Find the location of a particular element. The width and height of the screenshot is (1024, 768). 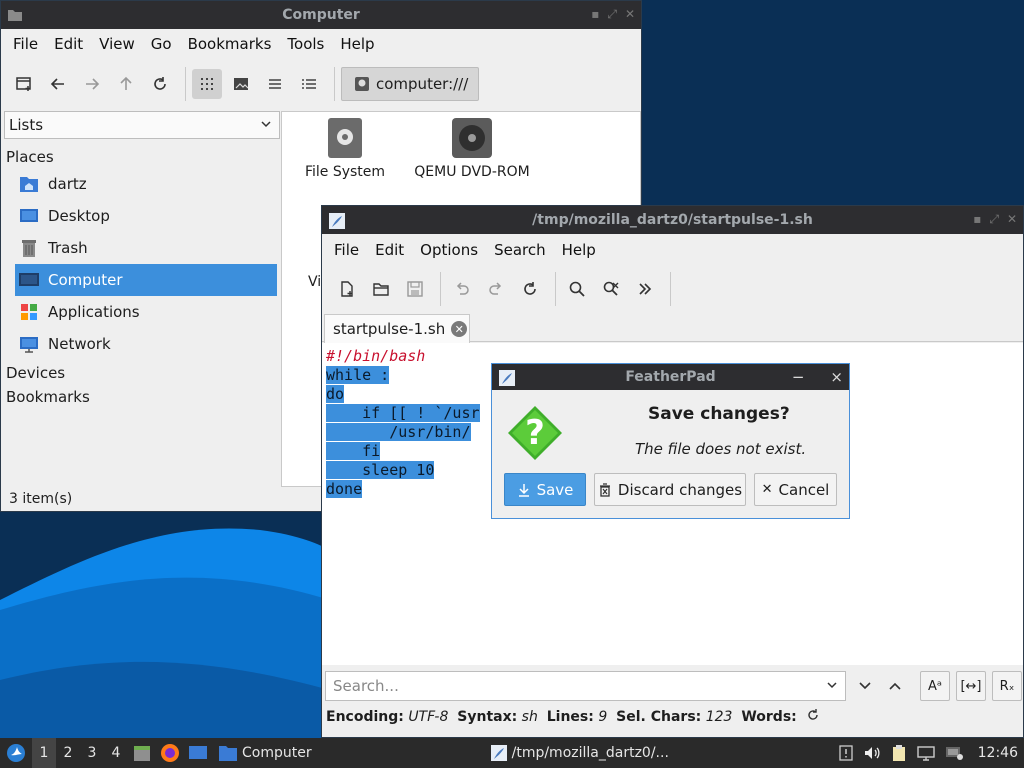

item-file-system: File System is located at coordinates (345, 149).